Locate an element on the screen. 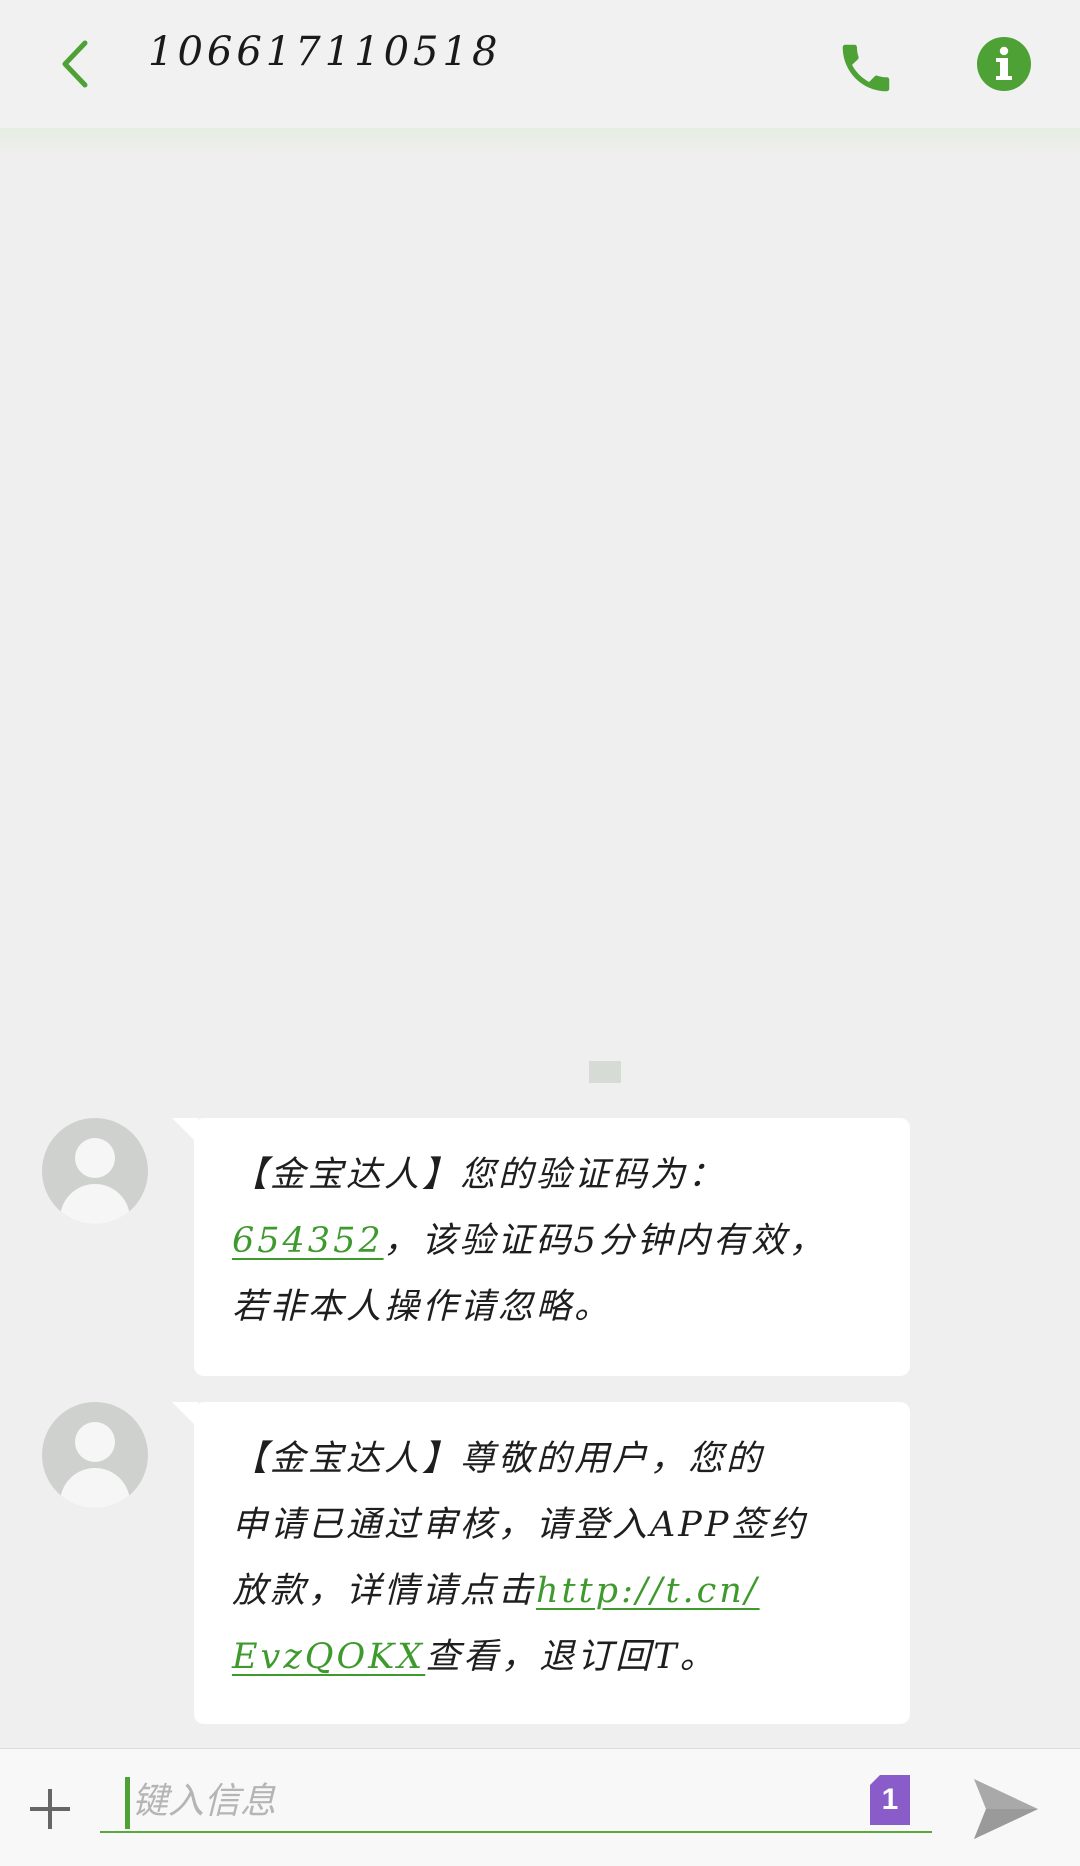 This screenshot has height=1866, width=1080. message-text: 放款，详情请点击 is located at coordinates (384, 1591).